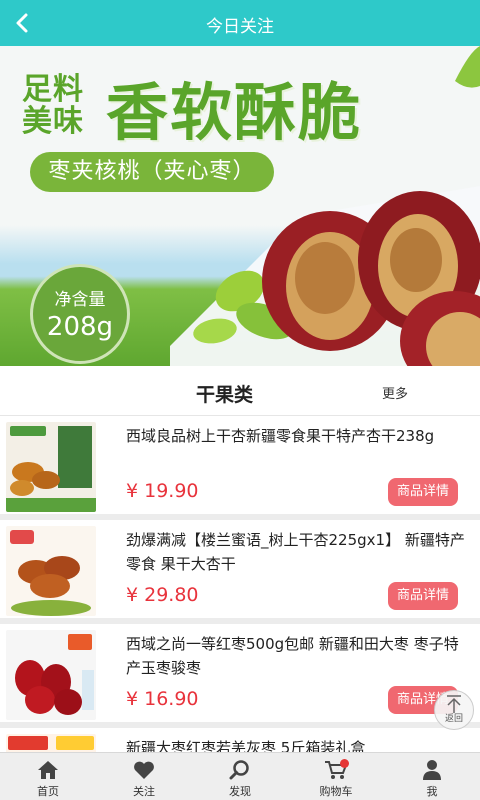 The image size is (480, 800). I want to click on banner-slogan-big: 香软酥脆, so click(234, 112).